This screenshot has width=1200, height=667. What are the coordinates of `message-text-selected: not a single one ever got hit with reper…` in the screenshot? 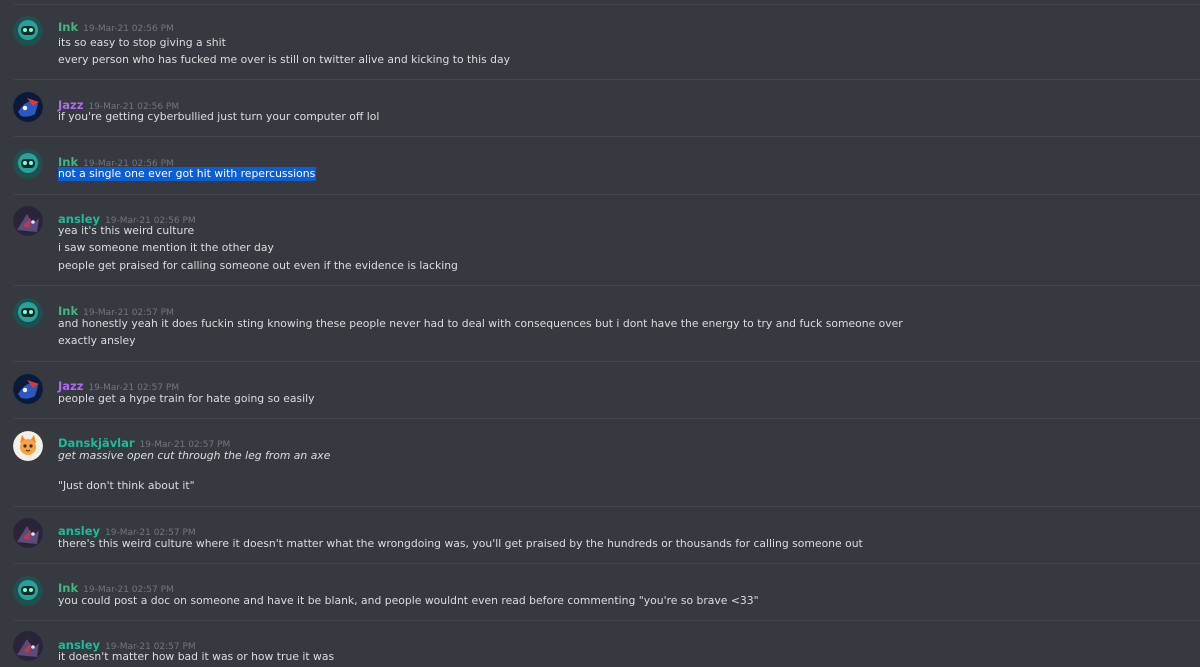 It's located at (187, 174).